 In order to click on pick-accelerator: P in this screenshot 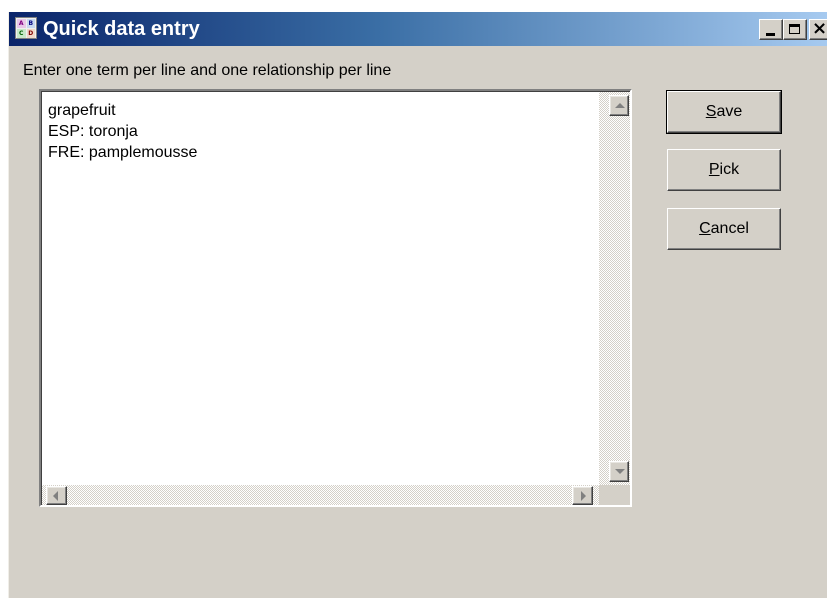, I will do `click(714, 169)`.